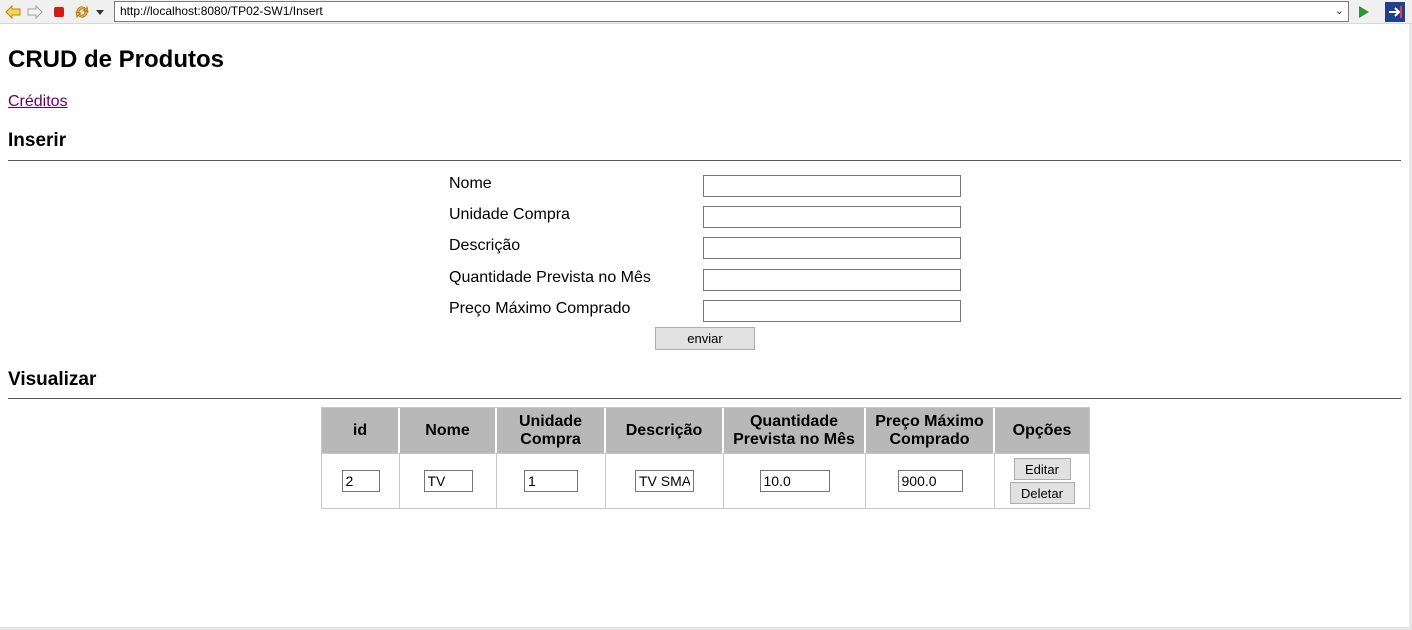  I want to click on dropdown-icon, so click(100, 12).